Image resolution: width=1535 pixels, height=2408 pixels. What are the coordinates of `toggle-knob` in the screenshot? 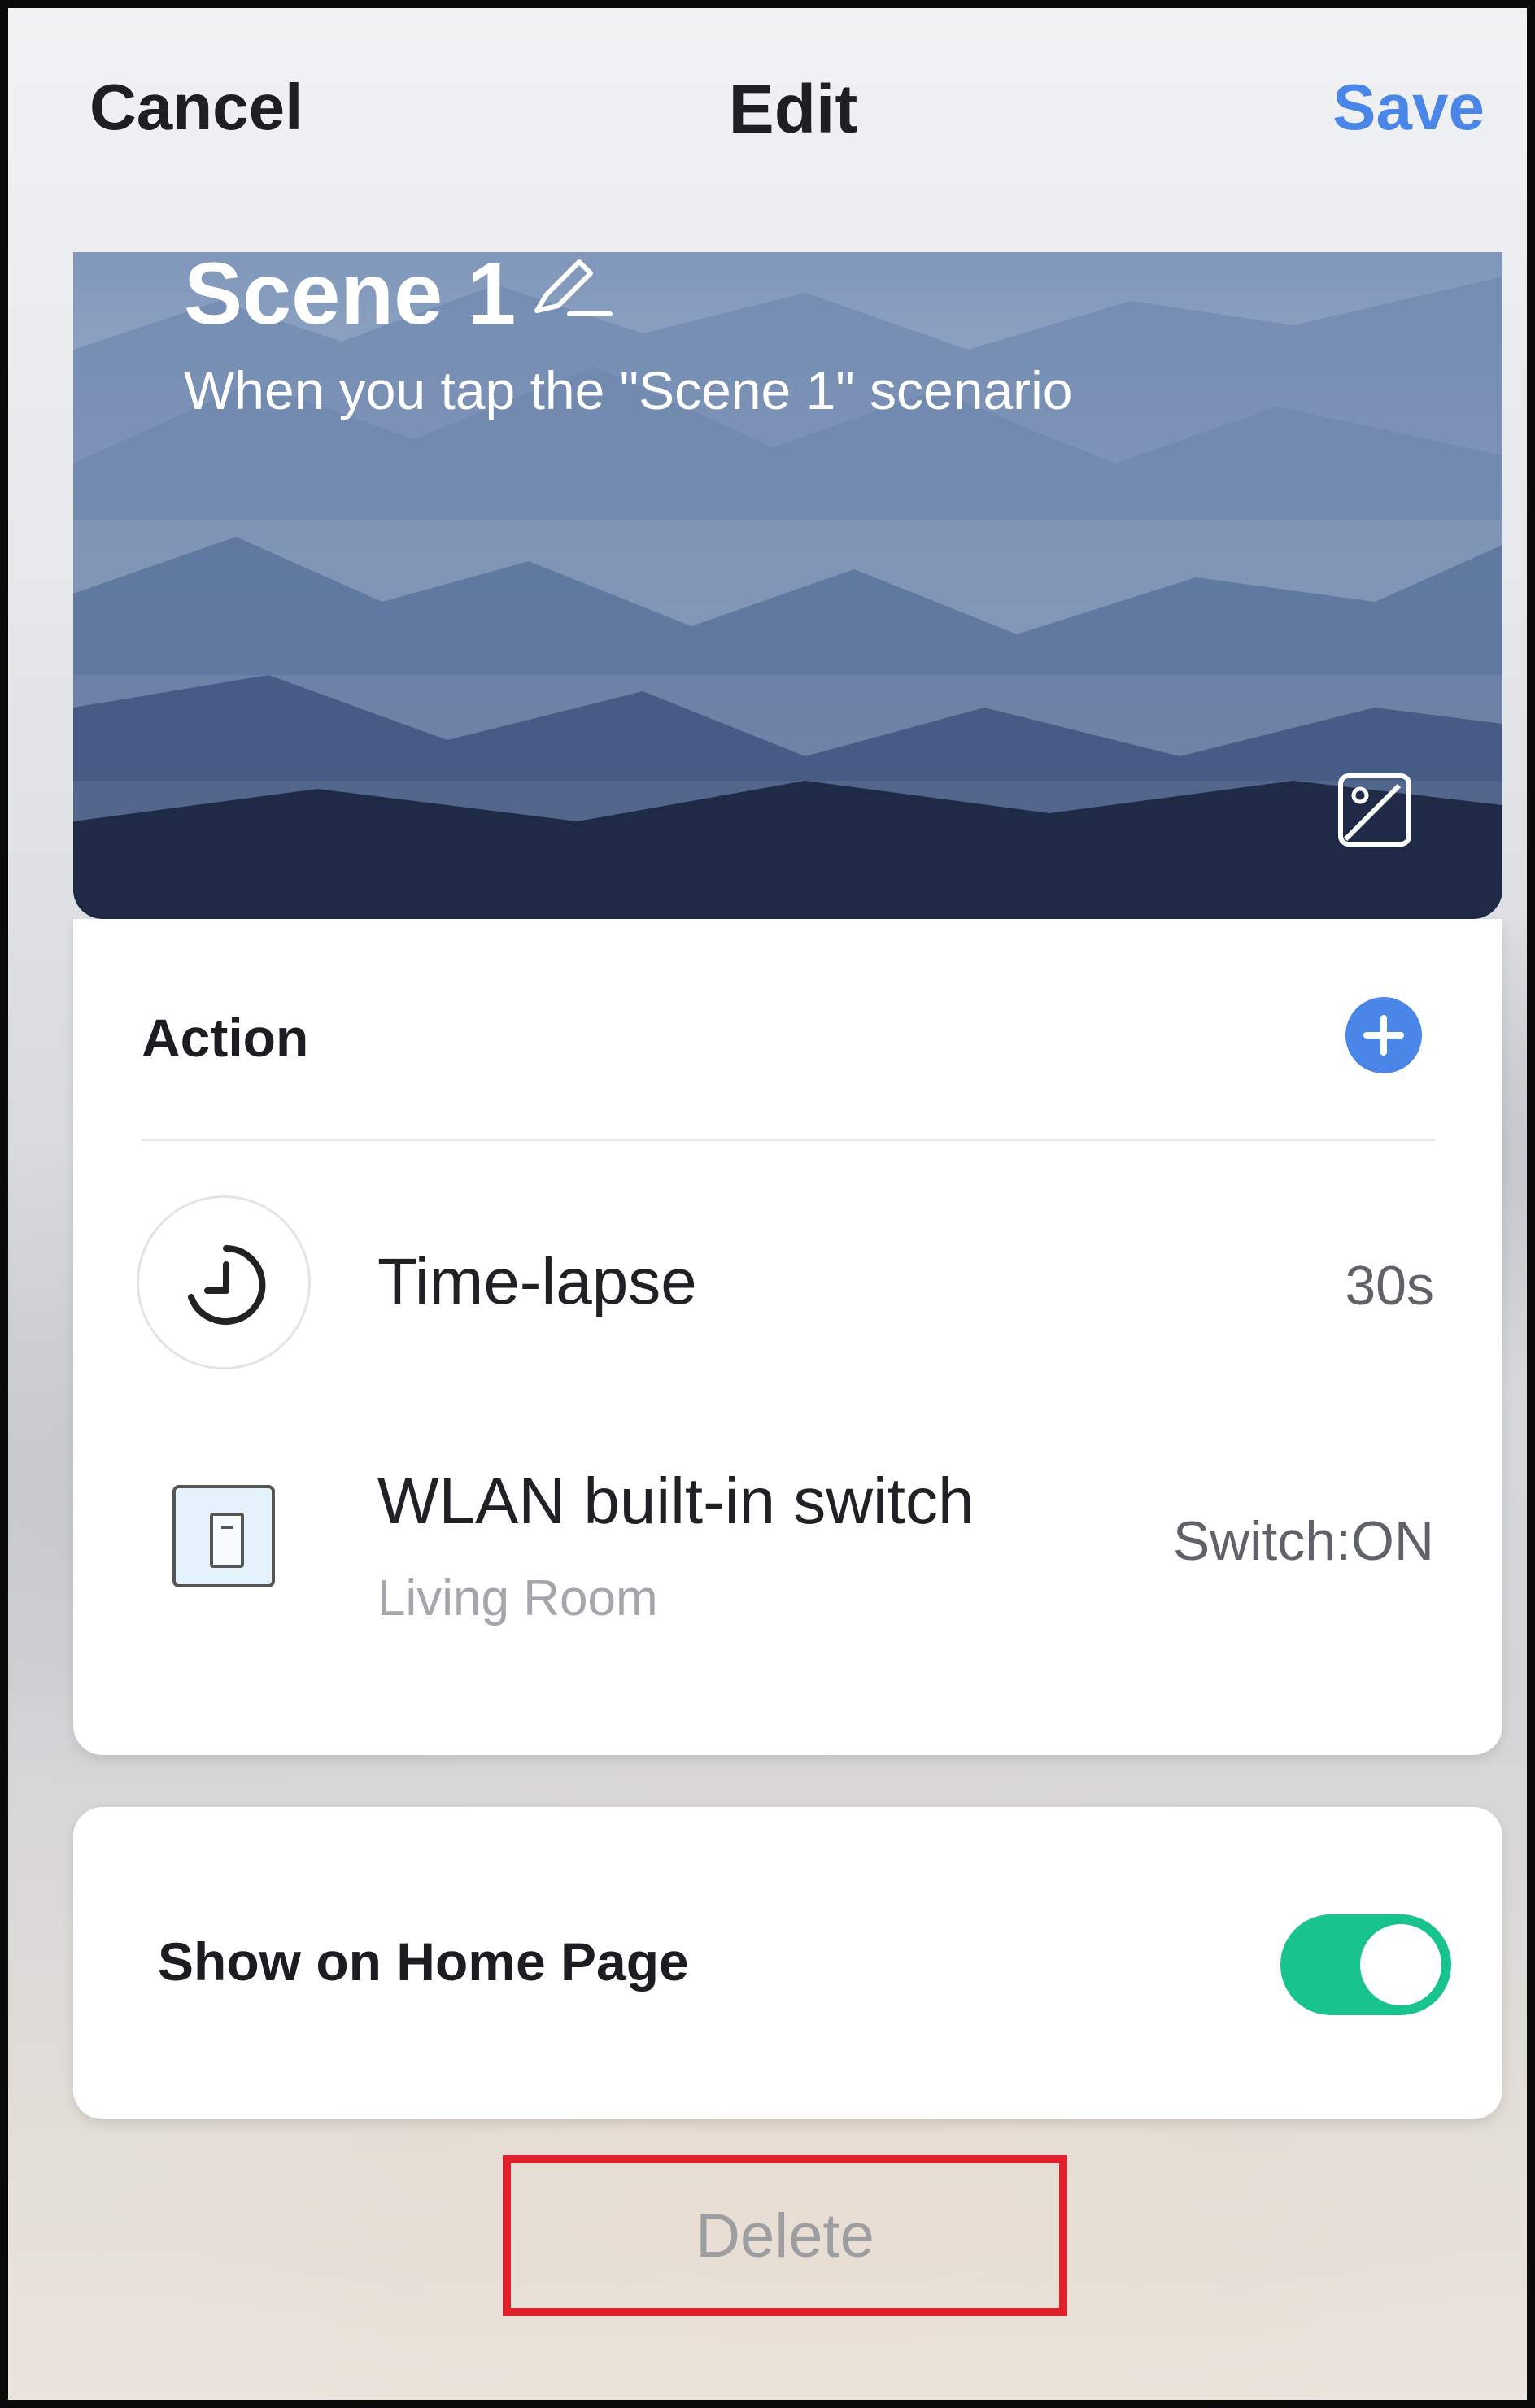 It's located at (1401, 1964).